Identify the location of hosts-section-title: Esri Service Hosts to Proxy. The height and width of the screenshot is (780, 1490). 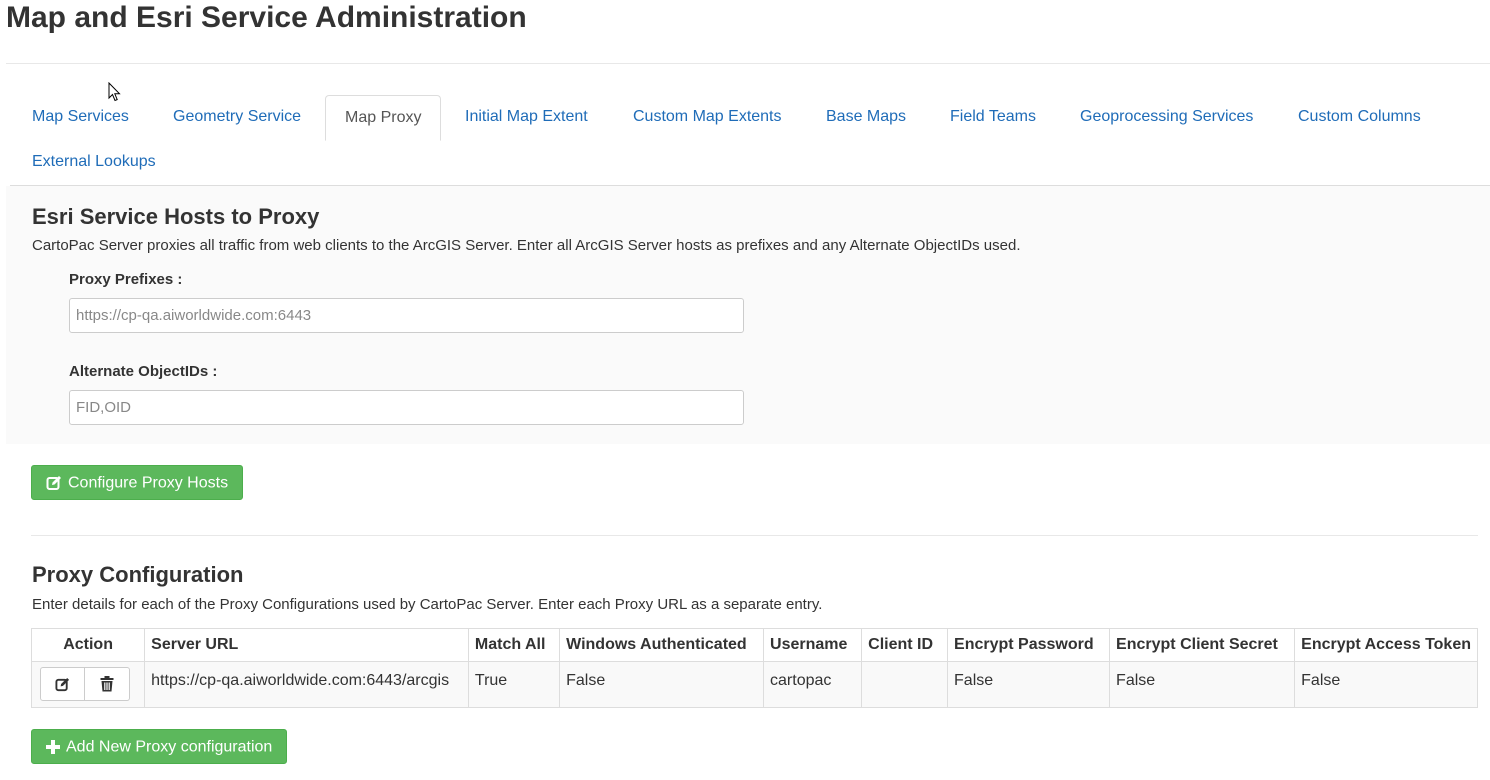
(176, 216).